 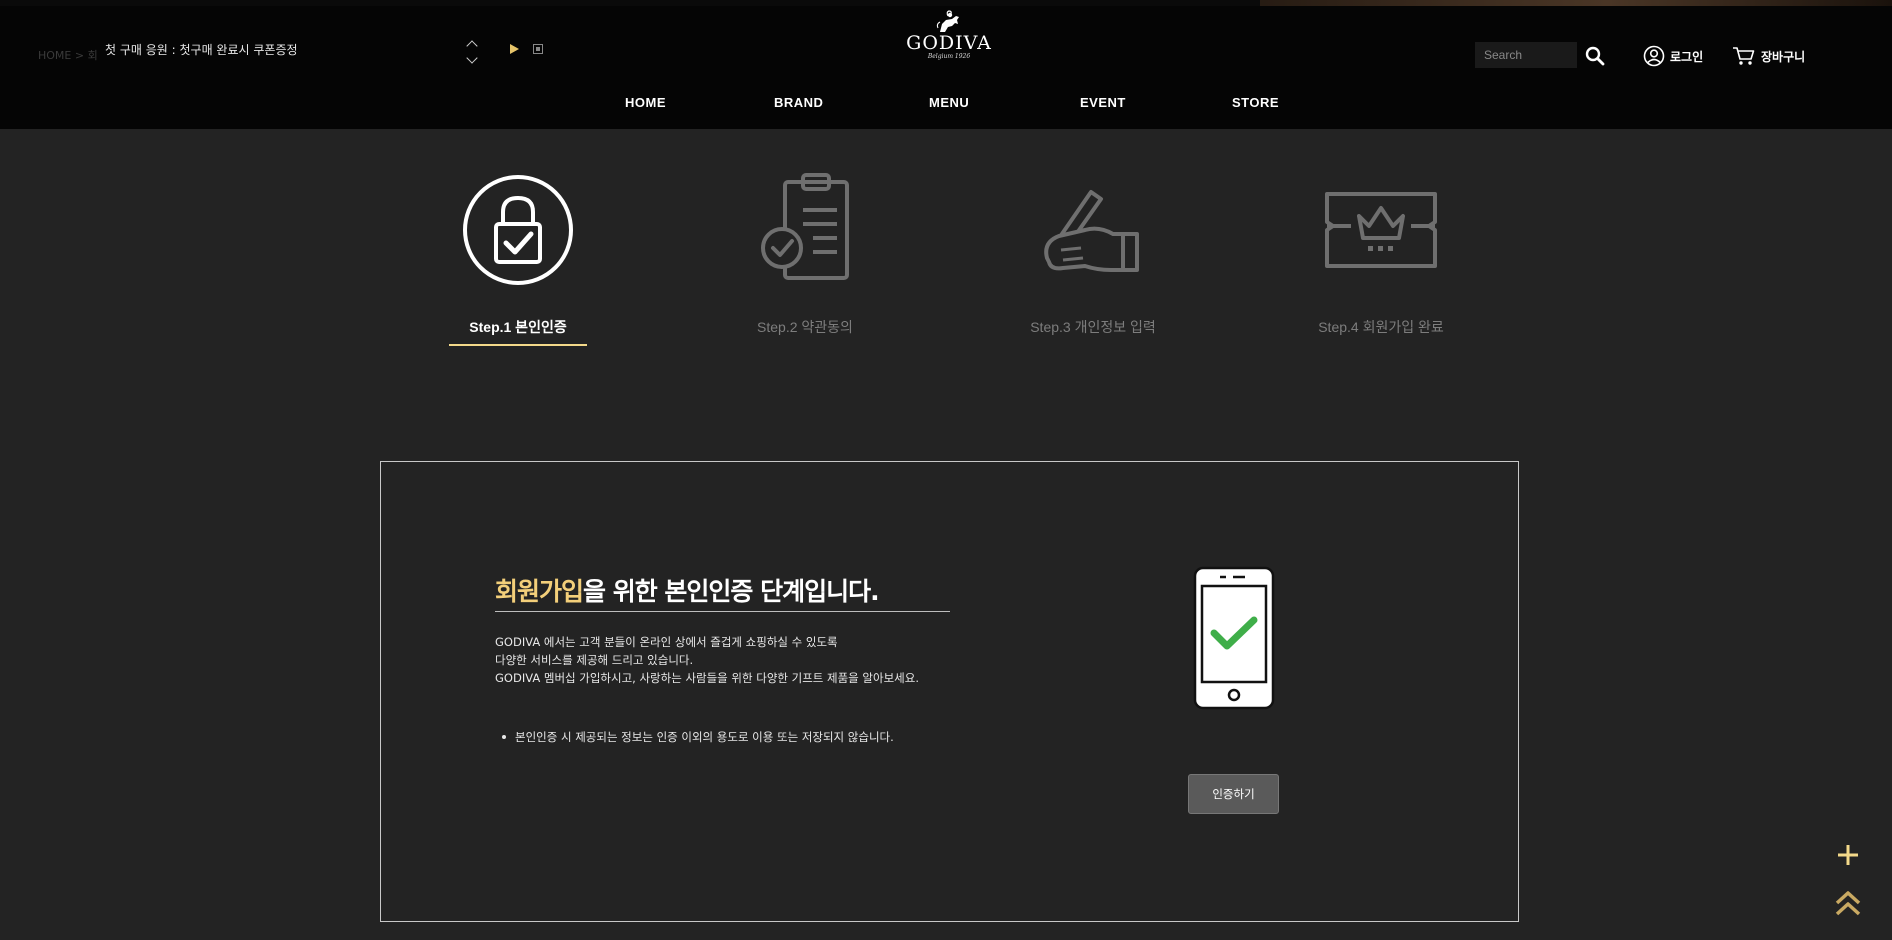 What do you see at coordinates (1526, 55) in the screenshot?
I see `search-input` at bounding box center [1526, 55].